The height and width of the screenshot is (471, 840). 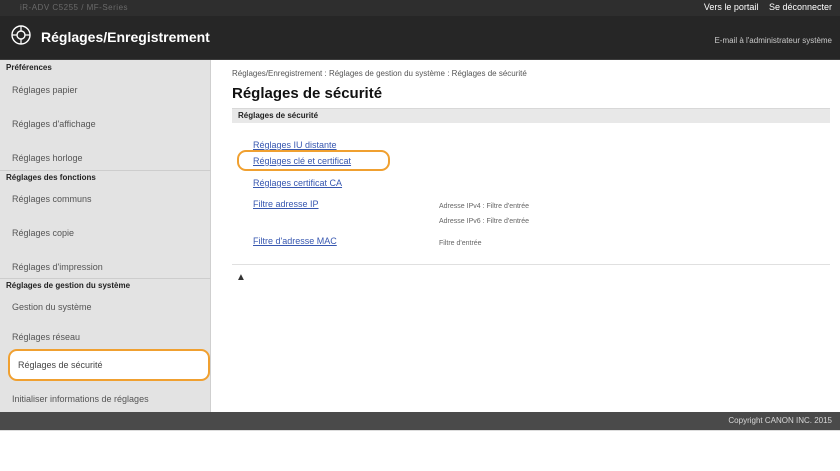 I want to click on sidebar-item-copy: Réglages copie, so click(x=109, y=233).